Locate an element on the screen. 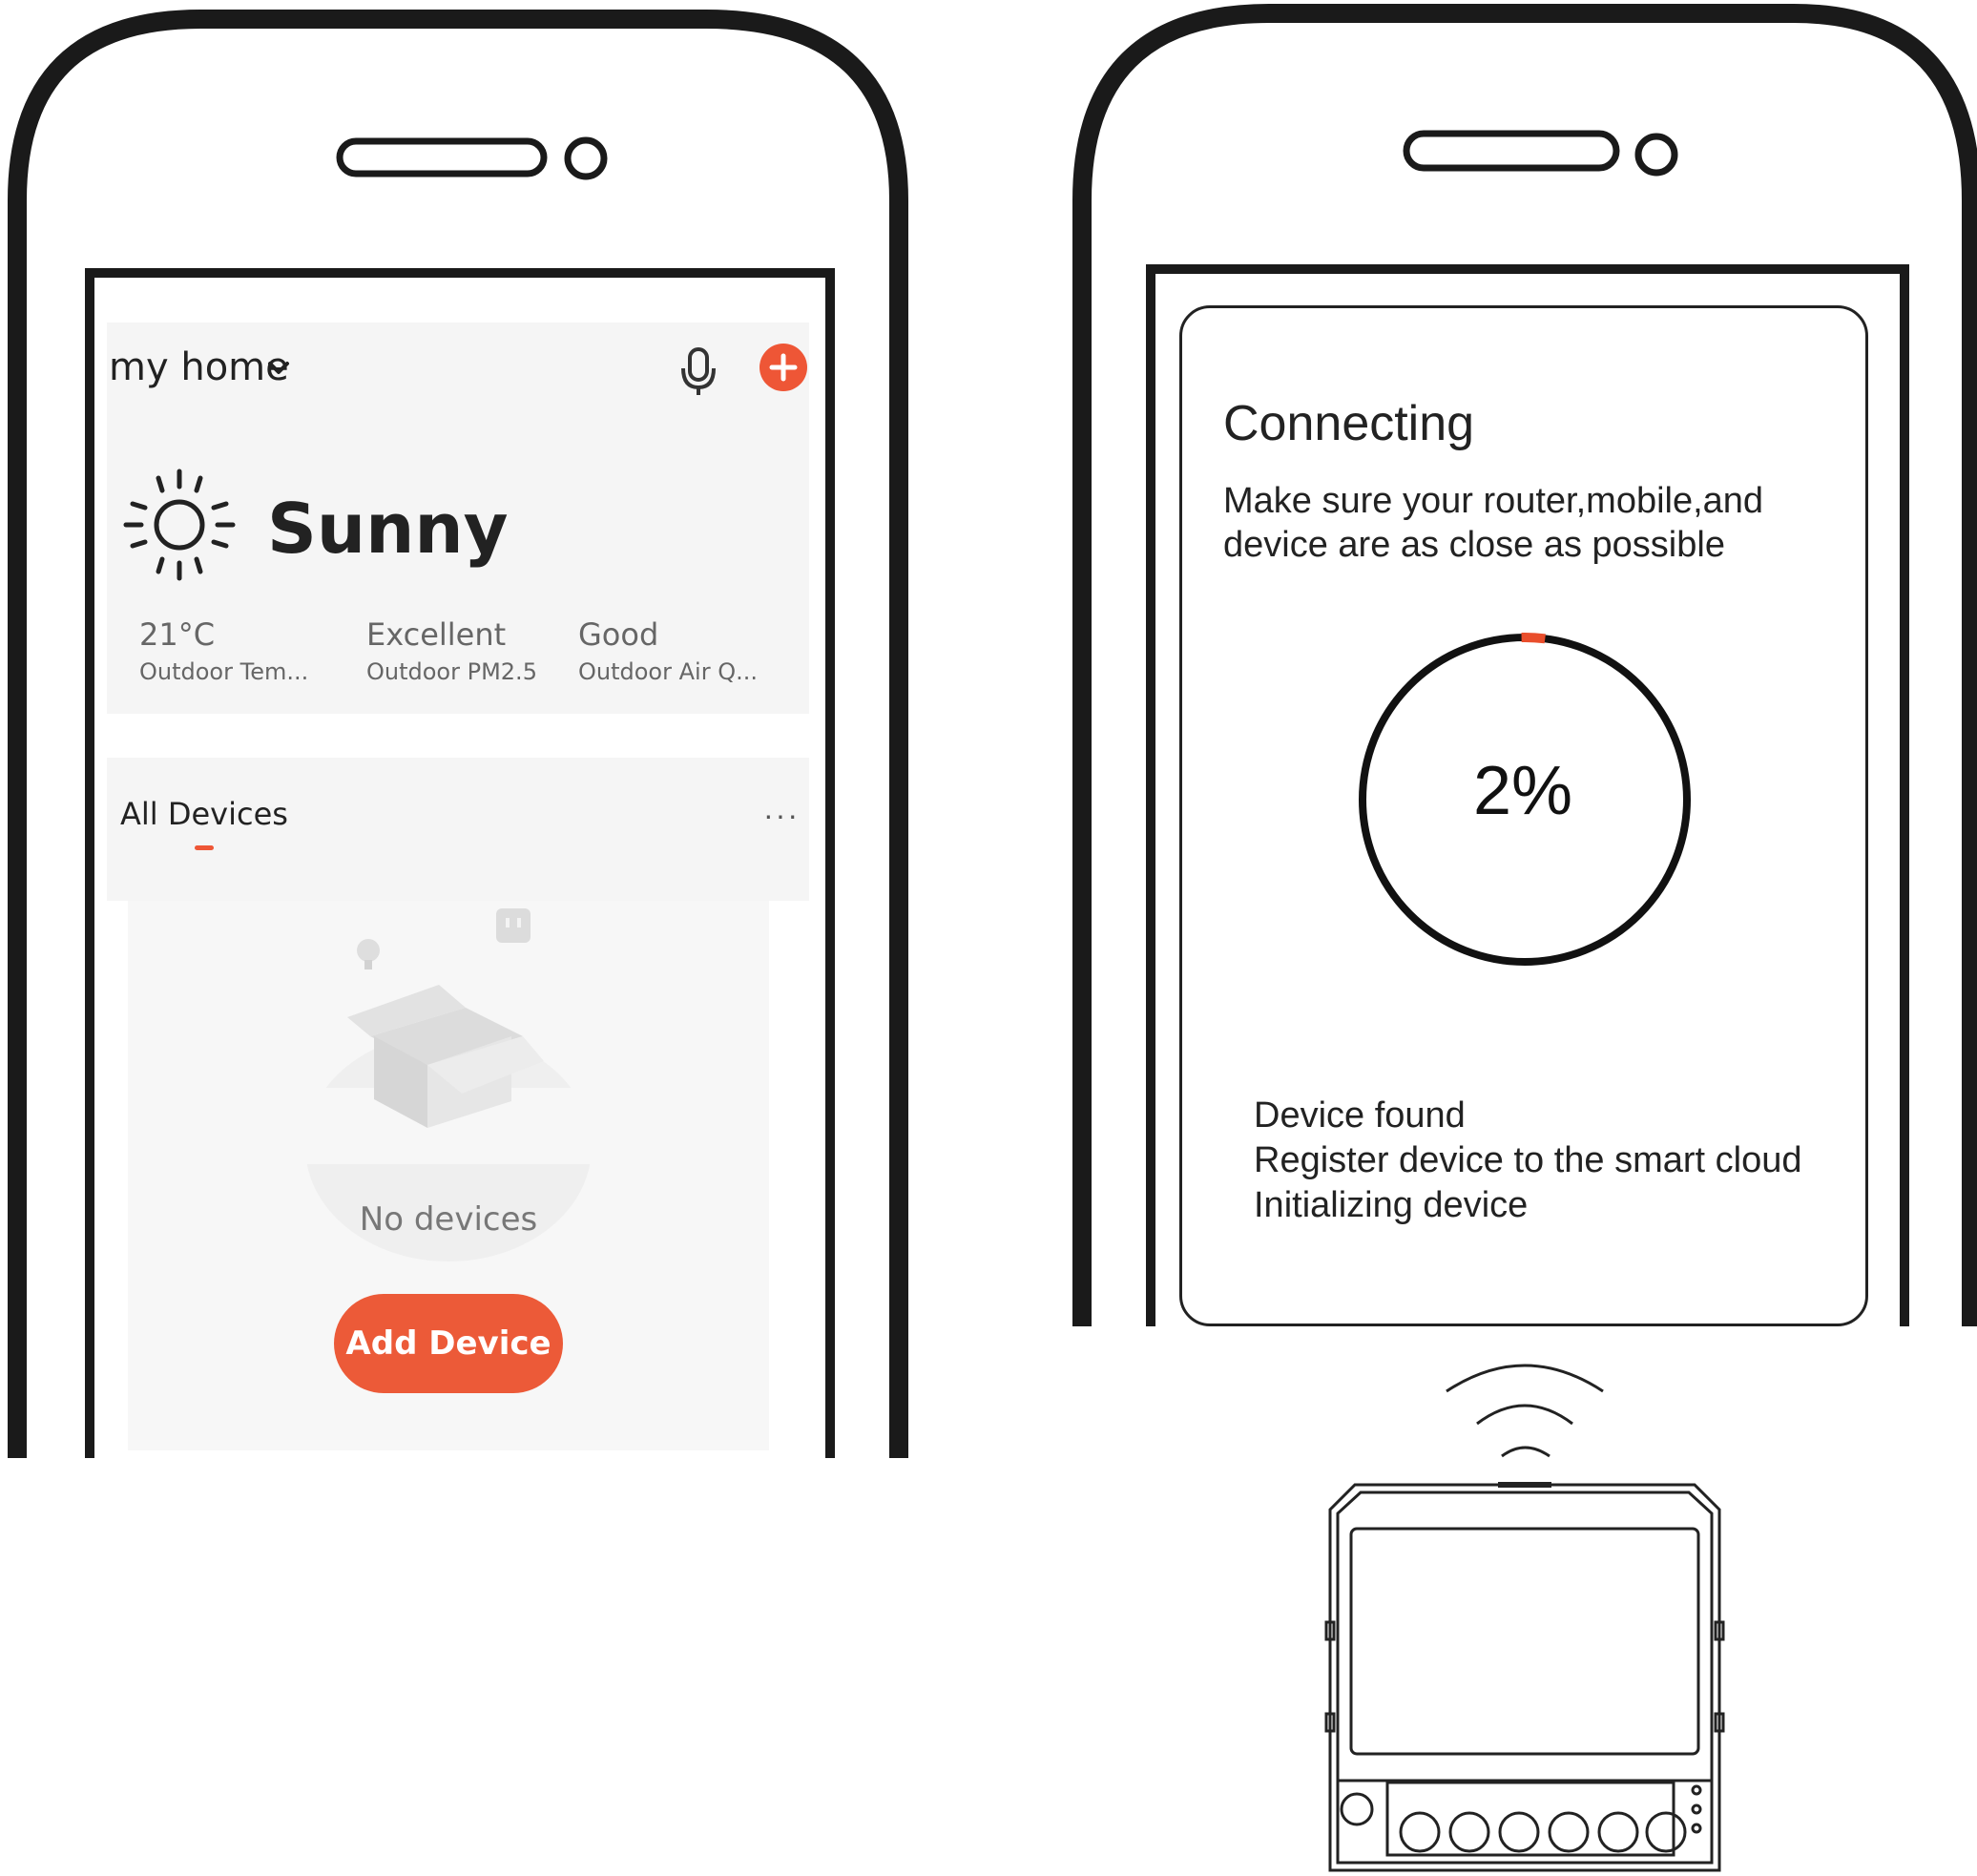 The height and width of the screenshot is (1876, 1977). dialog-title: Connecting is located at coordinates (1349, 423).